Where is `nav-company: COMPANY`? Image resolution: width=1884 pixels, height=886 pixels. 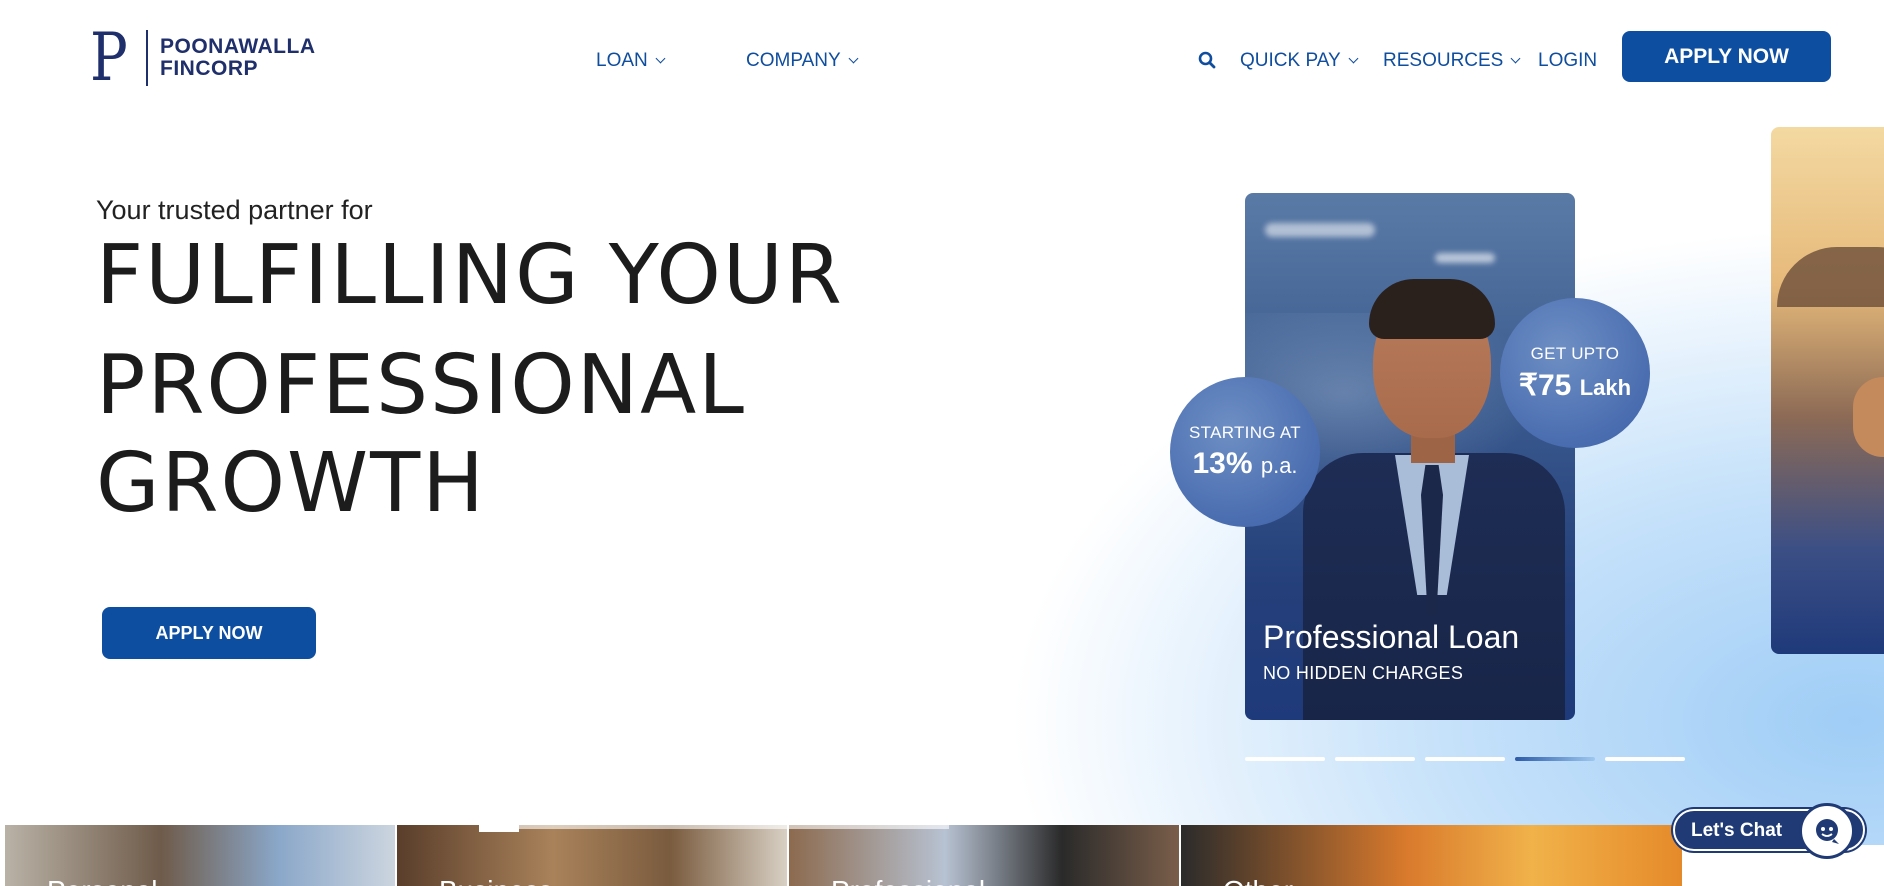 nav-company: COMPANY is located at coordinates (802, 61).